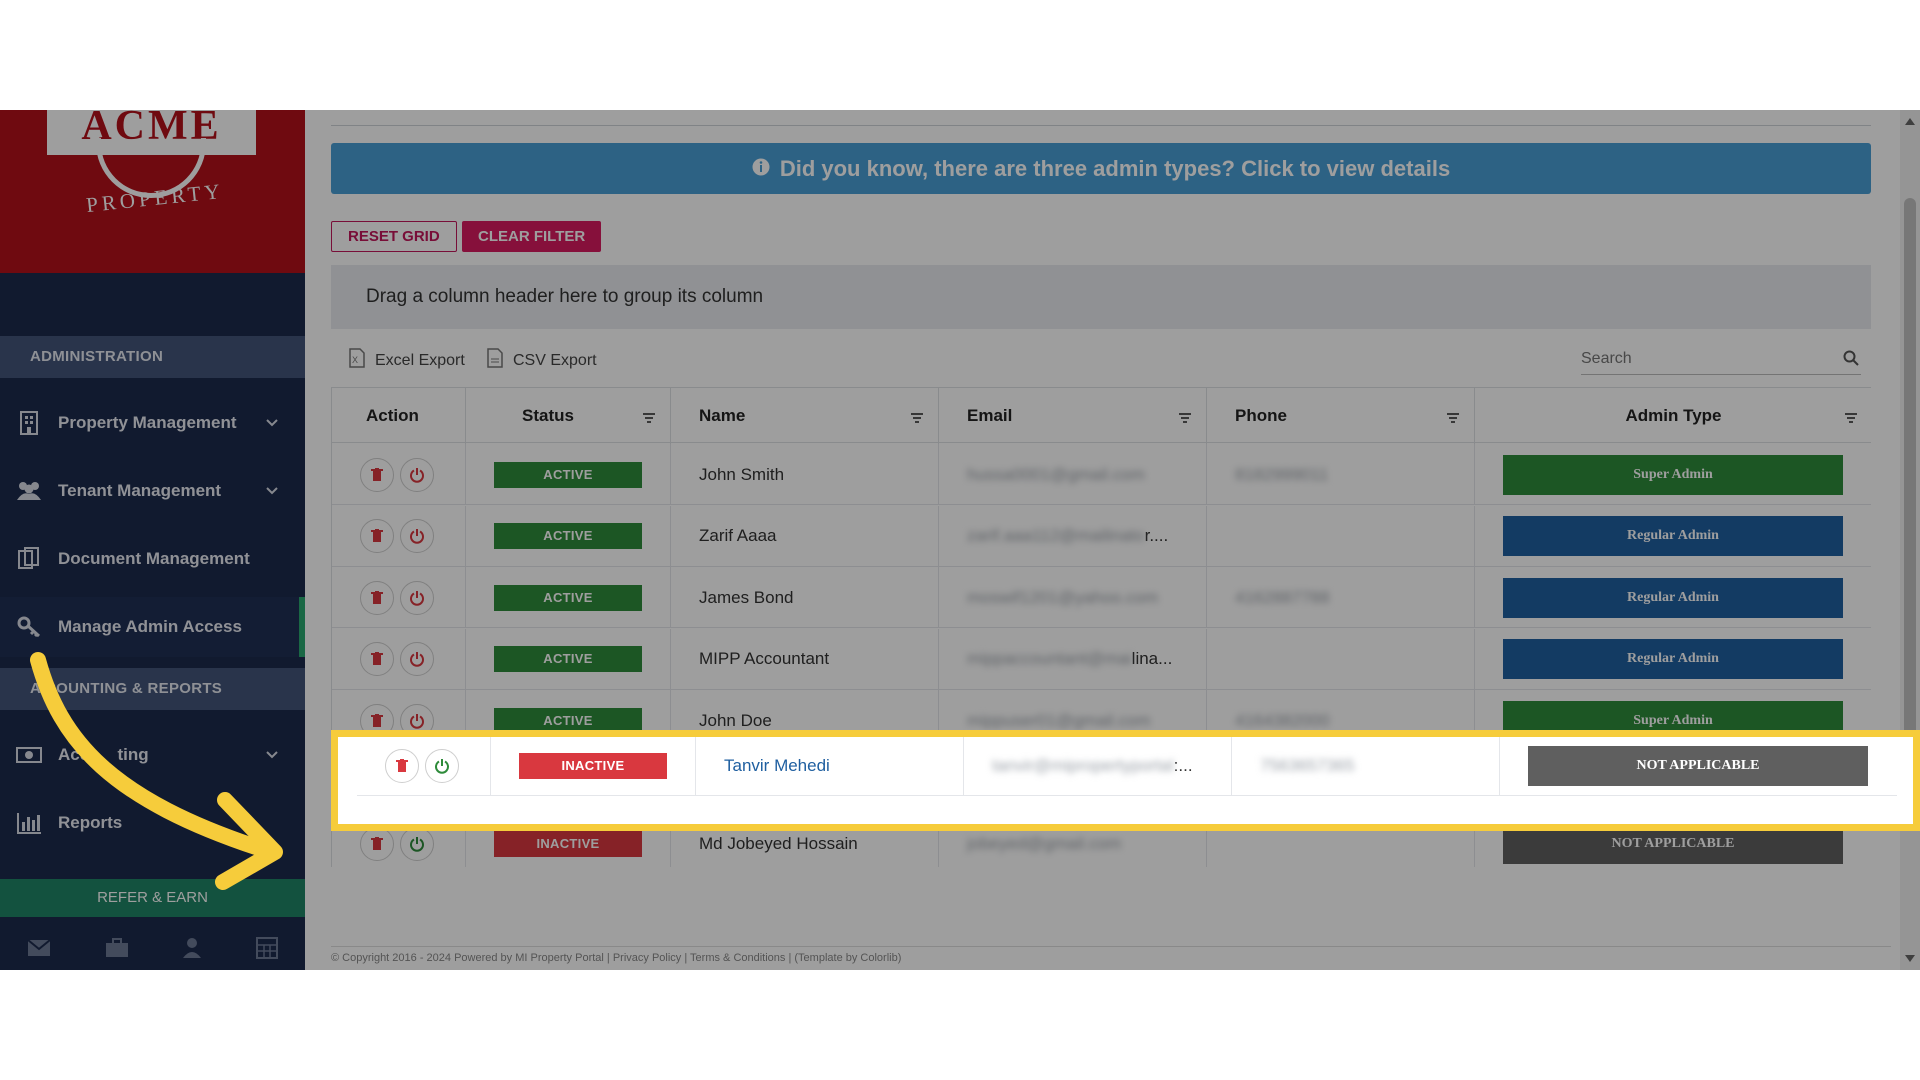 The height and width of the screenshot is (1080, 1920). I want to click on status-badge: INACTIVE, so click(568, 843).